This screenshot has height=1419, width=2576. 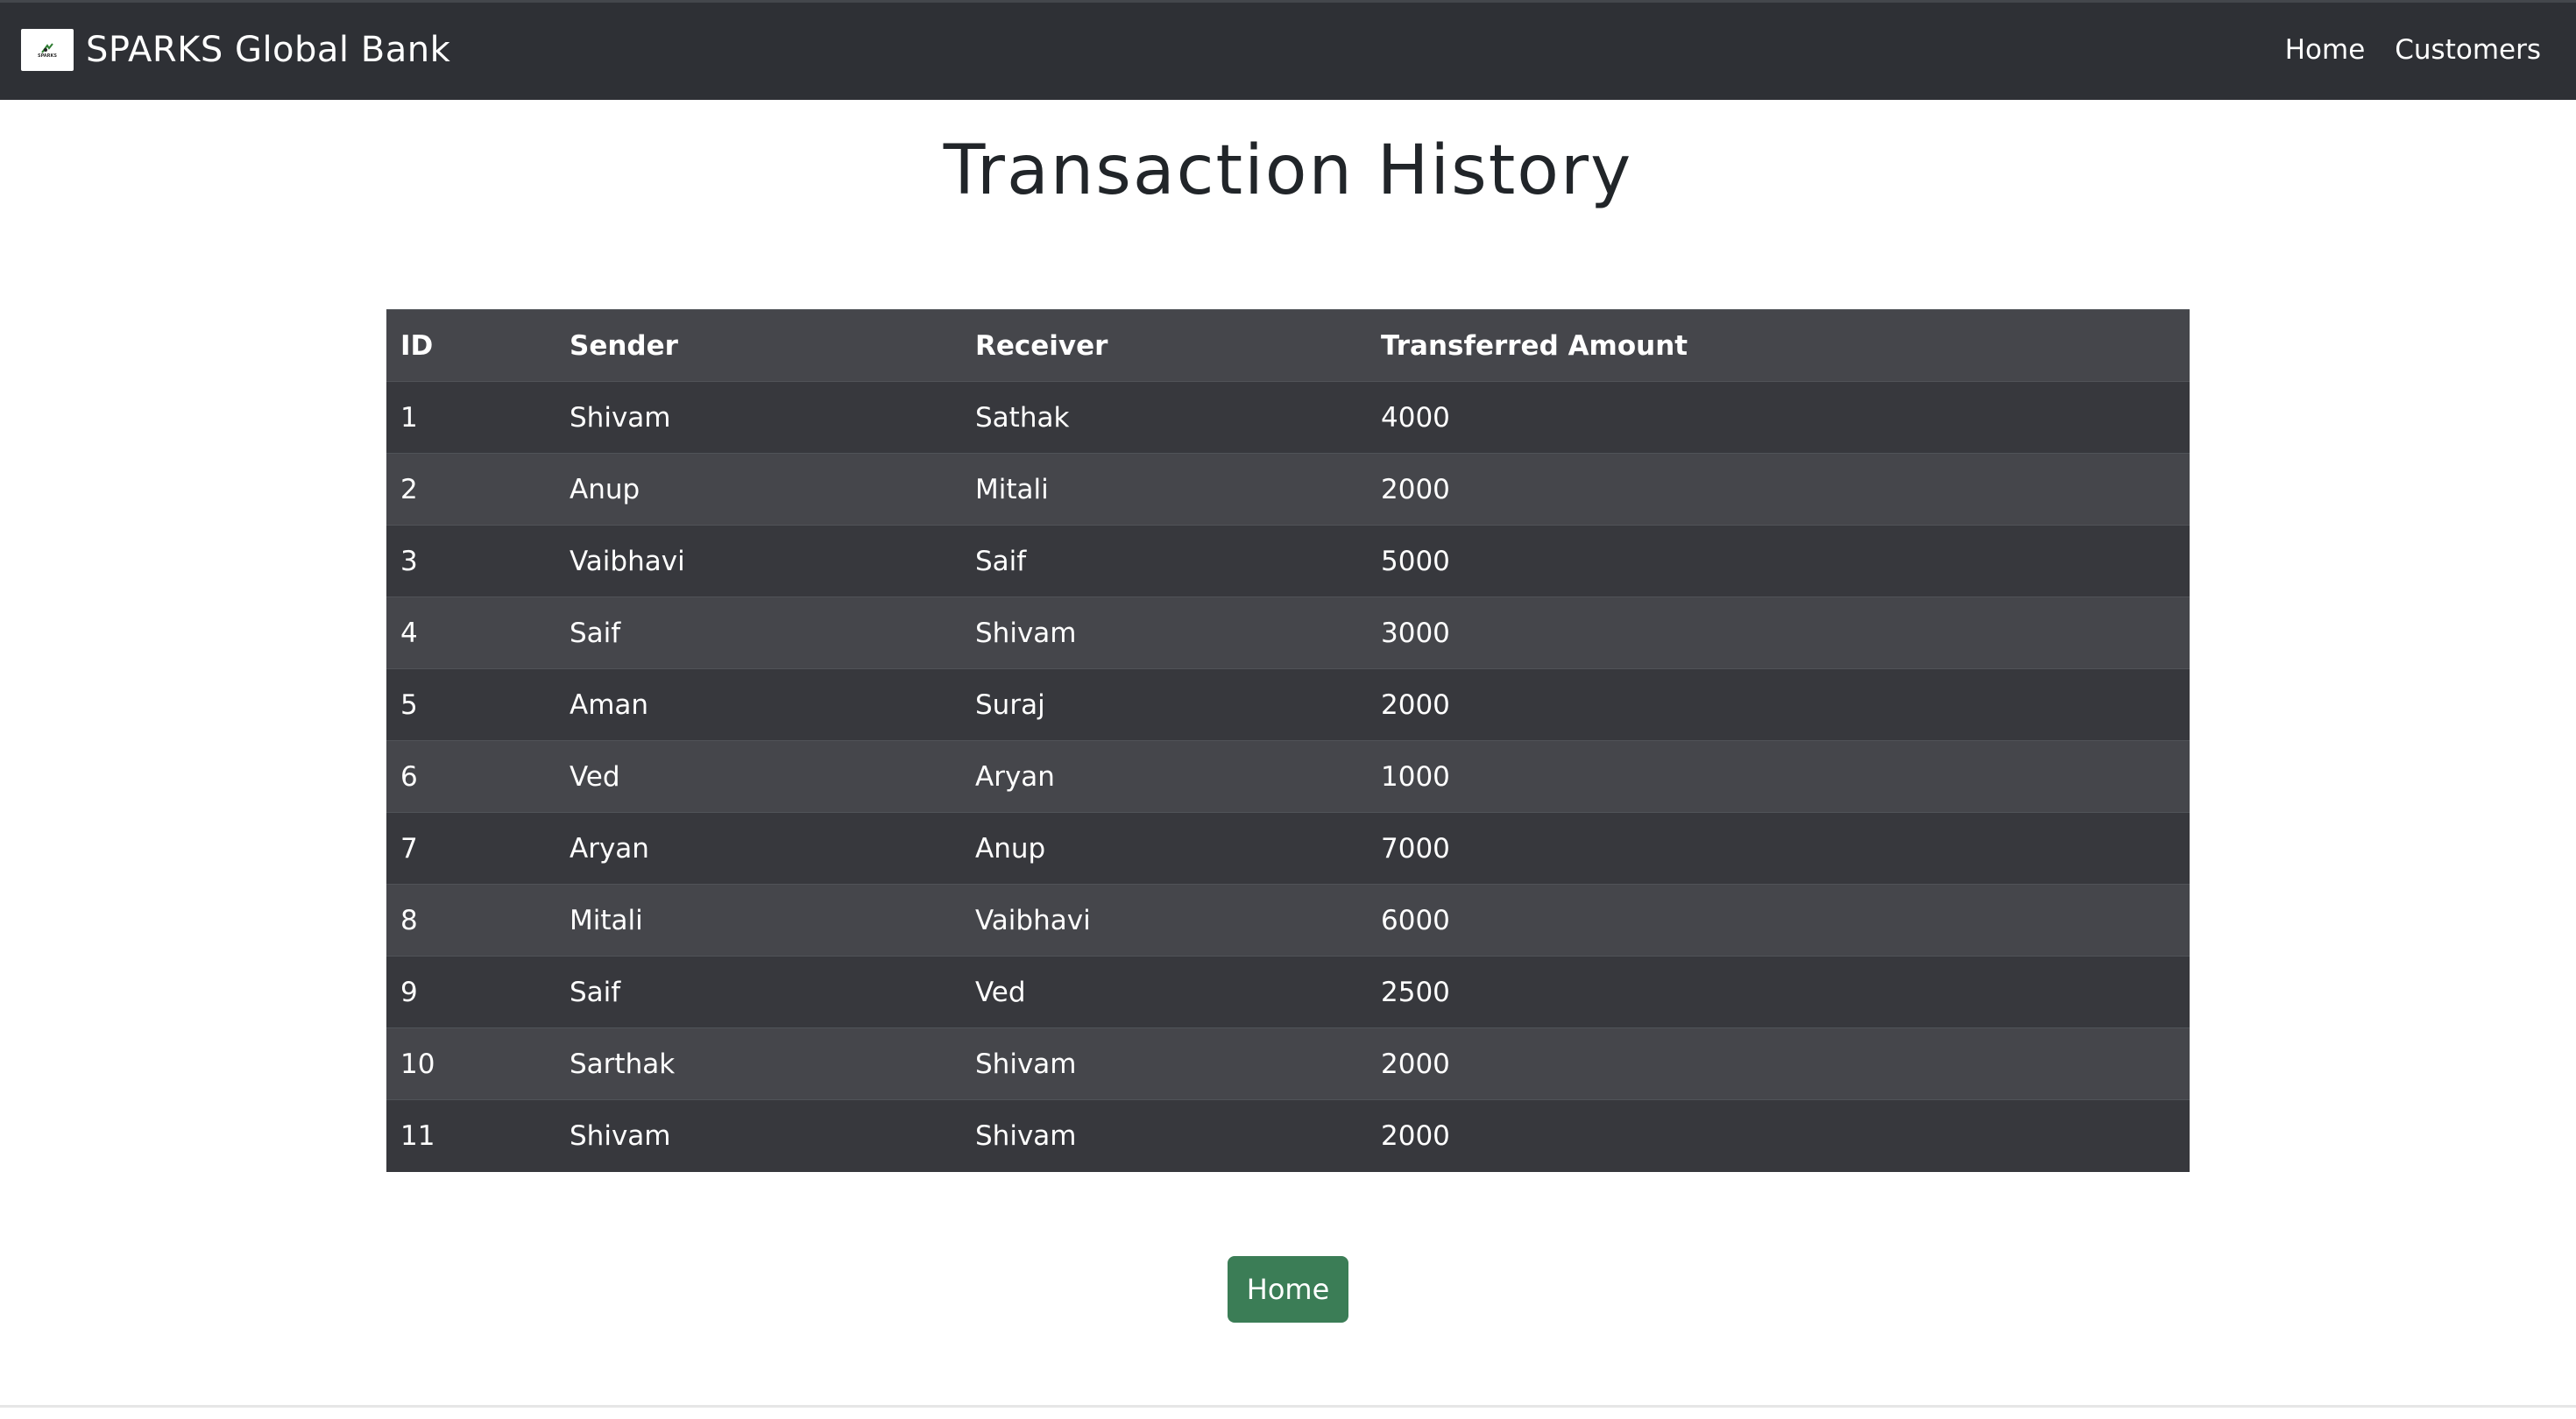 What do you see at coordinates (471, 633) in the screenshot?
I see `cell-id: 4` at bounding box center [471, 633].